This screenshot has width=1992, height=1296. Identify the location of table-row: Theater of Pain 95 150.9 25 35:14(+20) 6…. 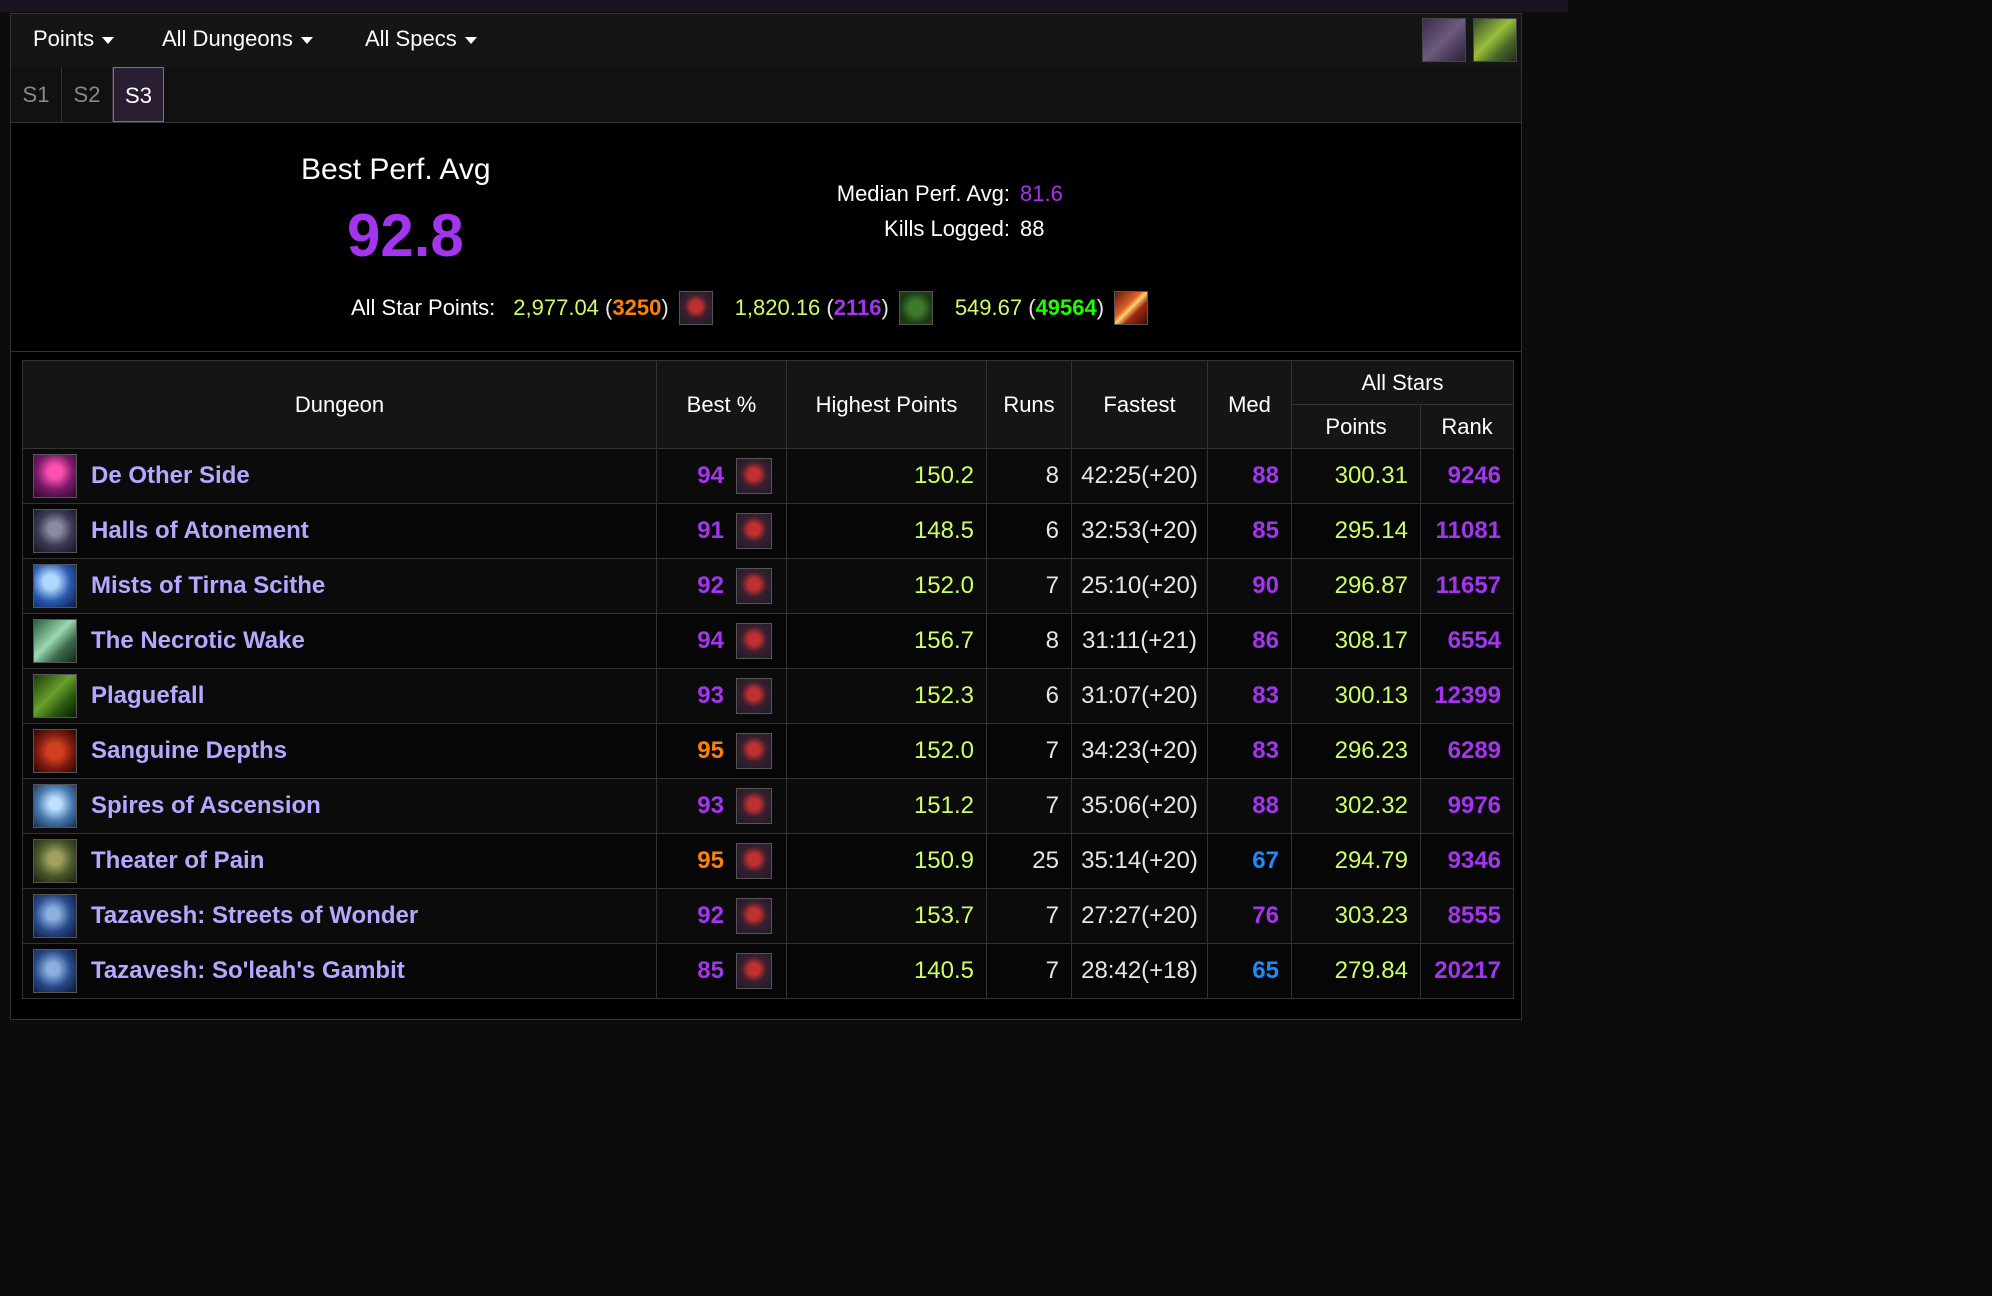
(768, 861).